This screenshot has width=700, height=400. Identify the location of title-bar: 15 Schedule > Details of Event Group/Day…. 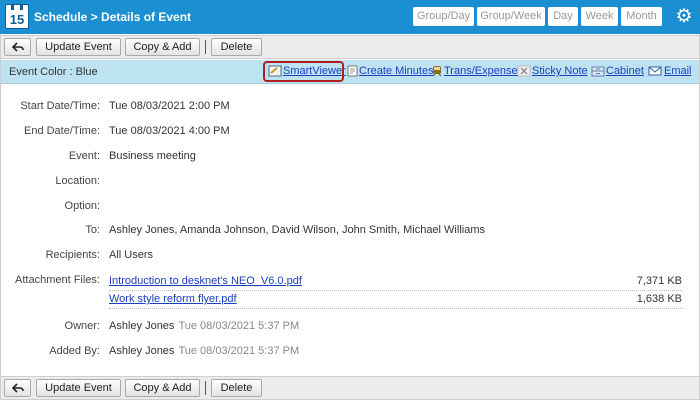
(350, 17).